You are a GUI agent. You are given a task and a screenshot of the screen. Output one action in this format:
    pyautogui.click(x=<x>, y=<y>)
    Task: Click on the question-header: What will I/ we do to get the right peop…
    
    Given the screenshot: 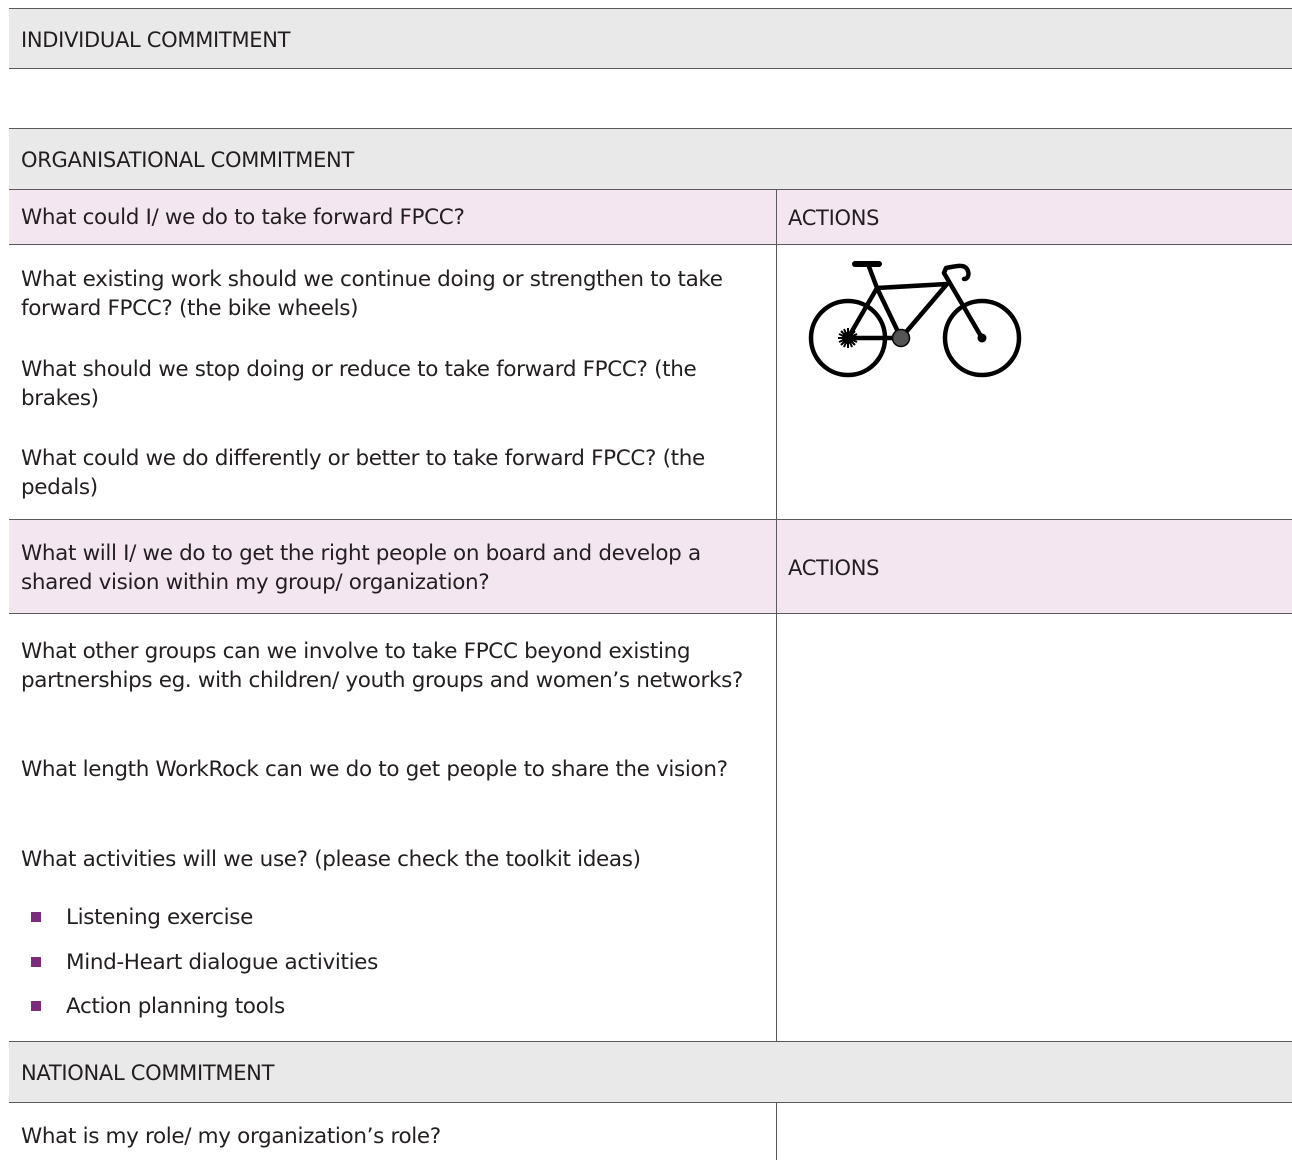 What is the action you would take?
    pyautogui.click(x=361, y=568)
    